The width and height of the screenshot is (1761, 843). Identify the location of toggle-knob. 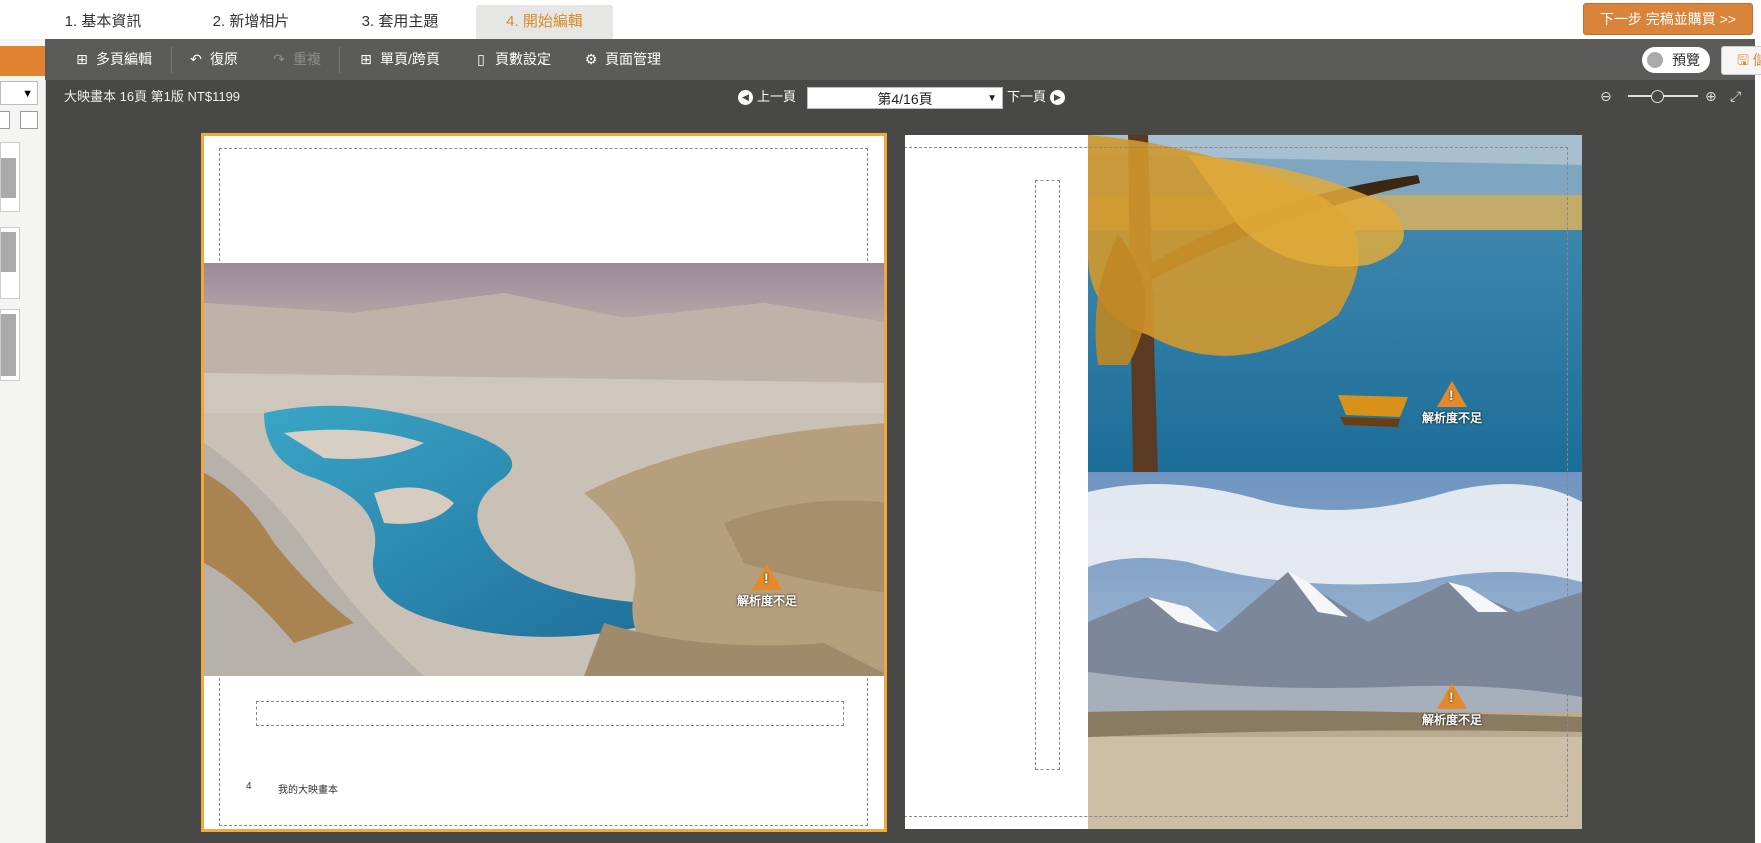
(1655, 60).